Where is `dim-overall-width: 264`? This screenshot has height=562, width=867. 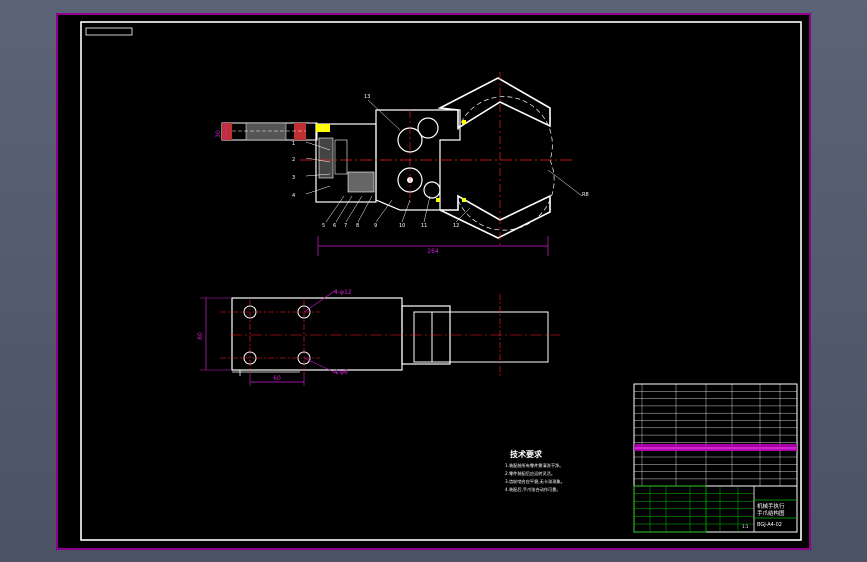 dim-overall-width: 264 is located at coordinates (433, 251).